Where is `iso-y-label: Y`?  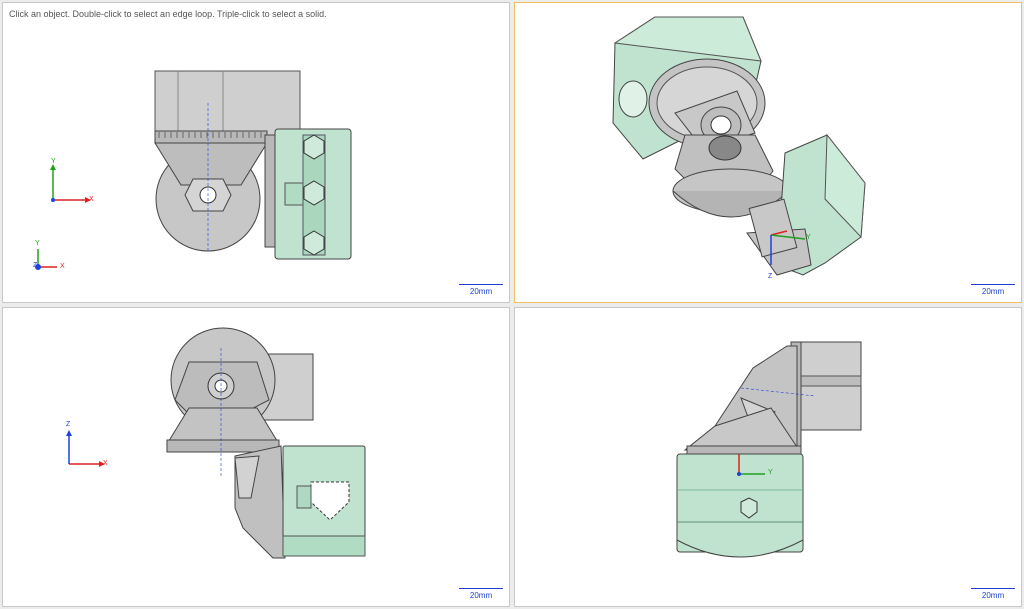
iso-y-label: Y is located at coordinates (808, 237).